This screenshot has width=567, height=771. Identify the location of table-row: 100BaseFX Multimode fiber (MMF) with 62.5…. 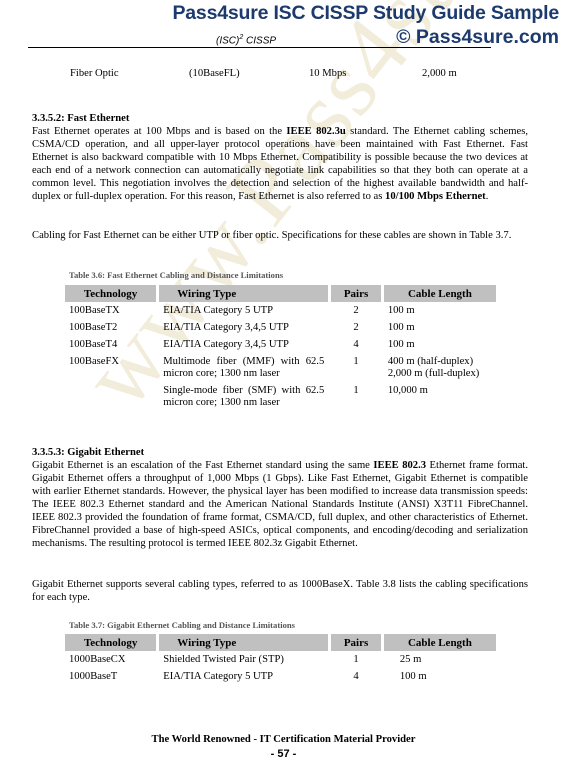
(280, 367).